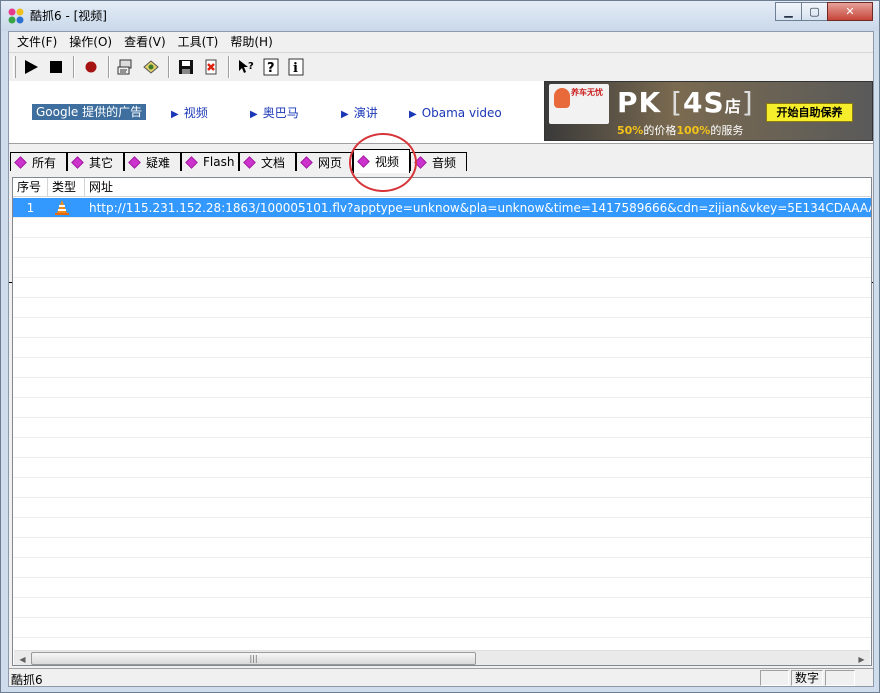  I want to click on play-icon, so click(31, 66).